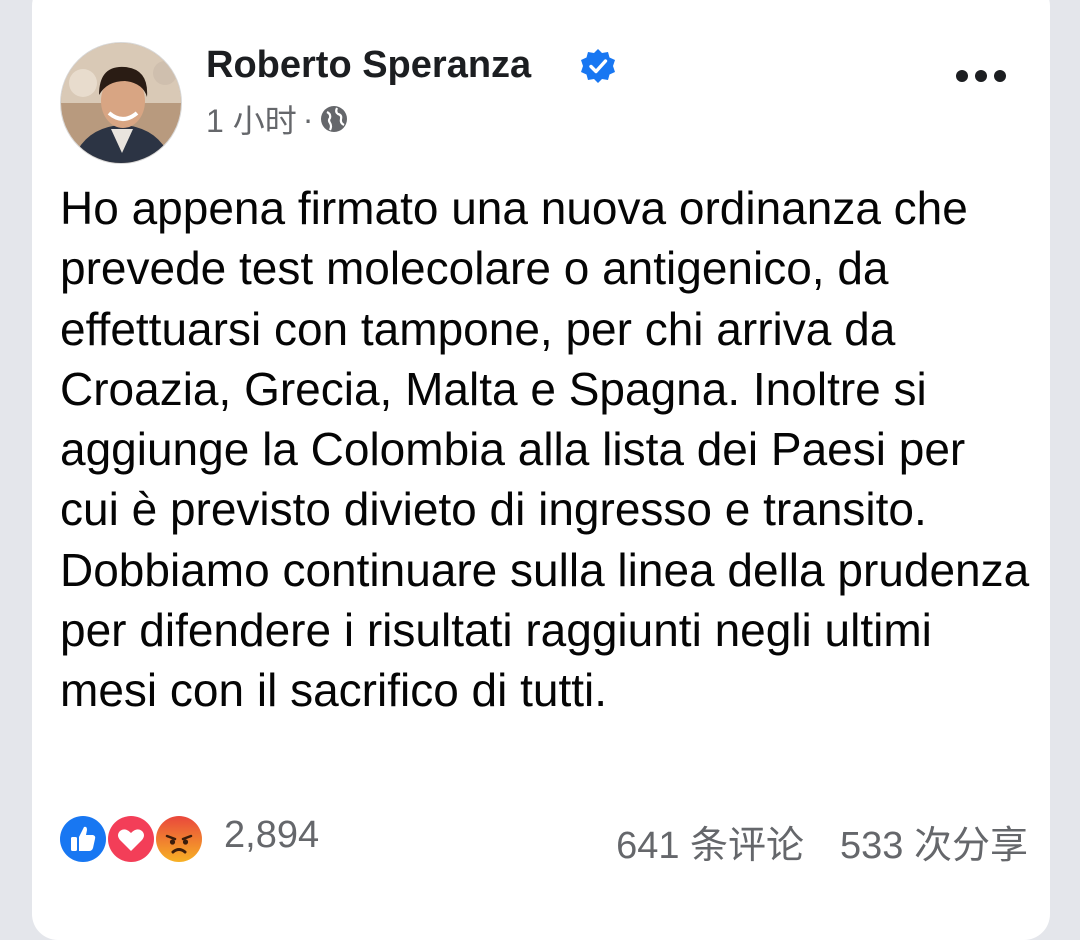 Image resolution: width=1080 pixels, height=940 pixels. What do you see at coordinates (540, 107) in the screenshot?
I see `post-header: Roberto Speranza 1 小时 ·` at bounding box center [540, 107].